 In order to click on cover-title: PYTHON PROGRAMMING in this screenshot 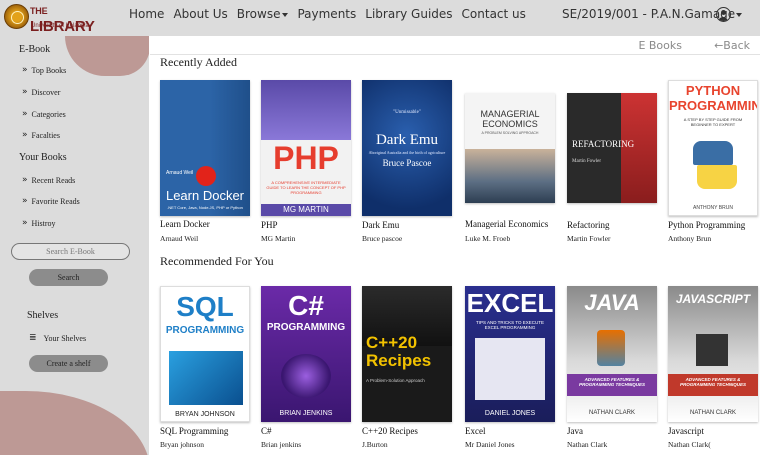, I will do `click(713, 98)`.